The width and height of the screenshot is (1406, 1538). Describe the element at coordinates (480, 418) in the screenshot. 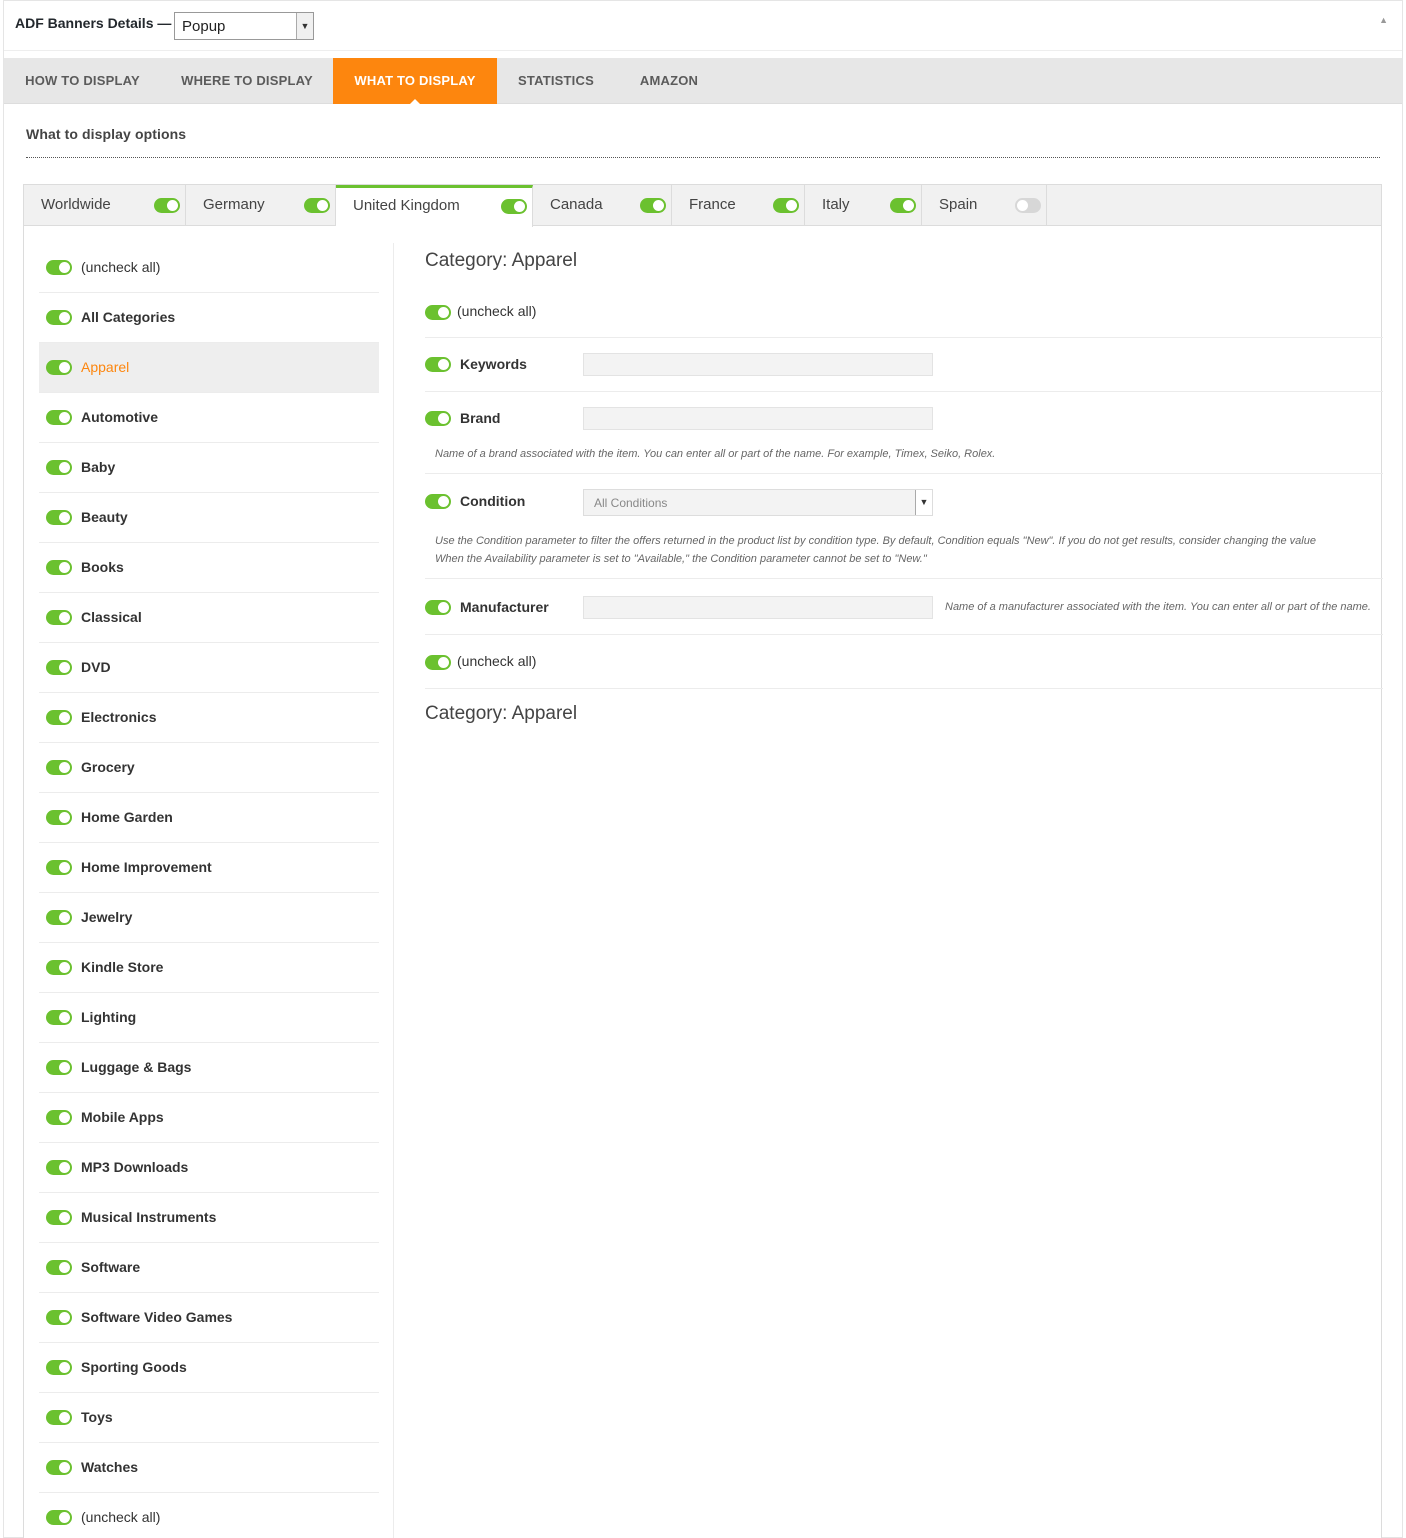

I see `brand-label: Brand` at that location.